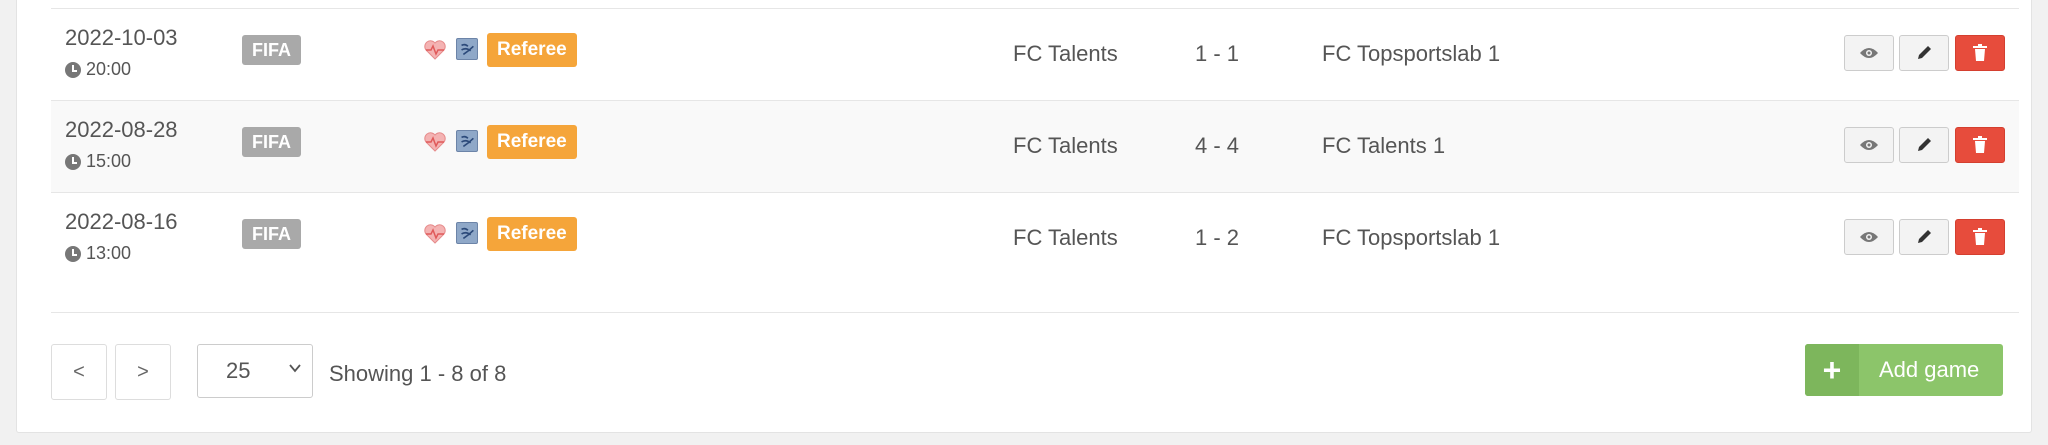 The image size is (2048, 445). I want to click on away-team: FC Talents 1, so click(1384, 145).